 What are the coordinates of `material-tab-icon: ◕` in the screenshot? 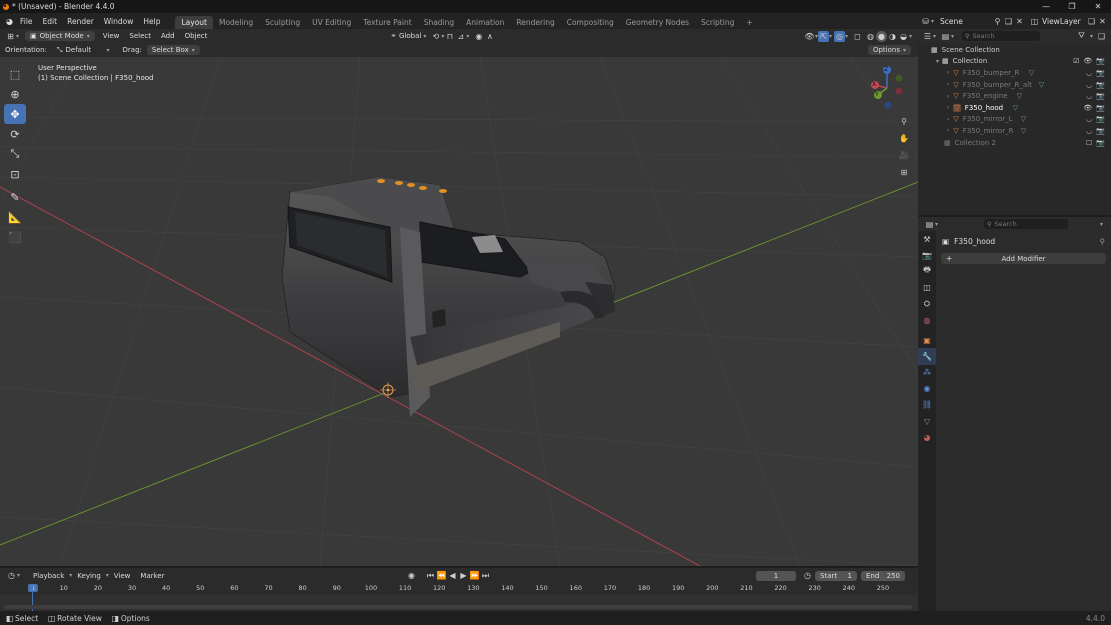 It's located at (927, 437).